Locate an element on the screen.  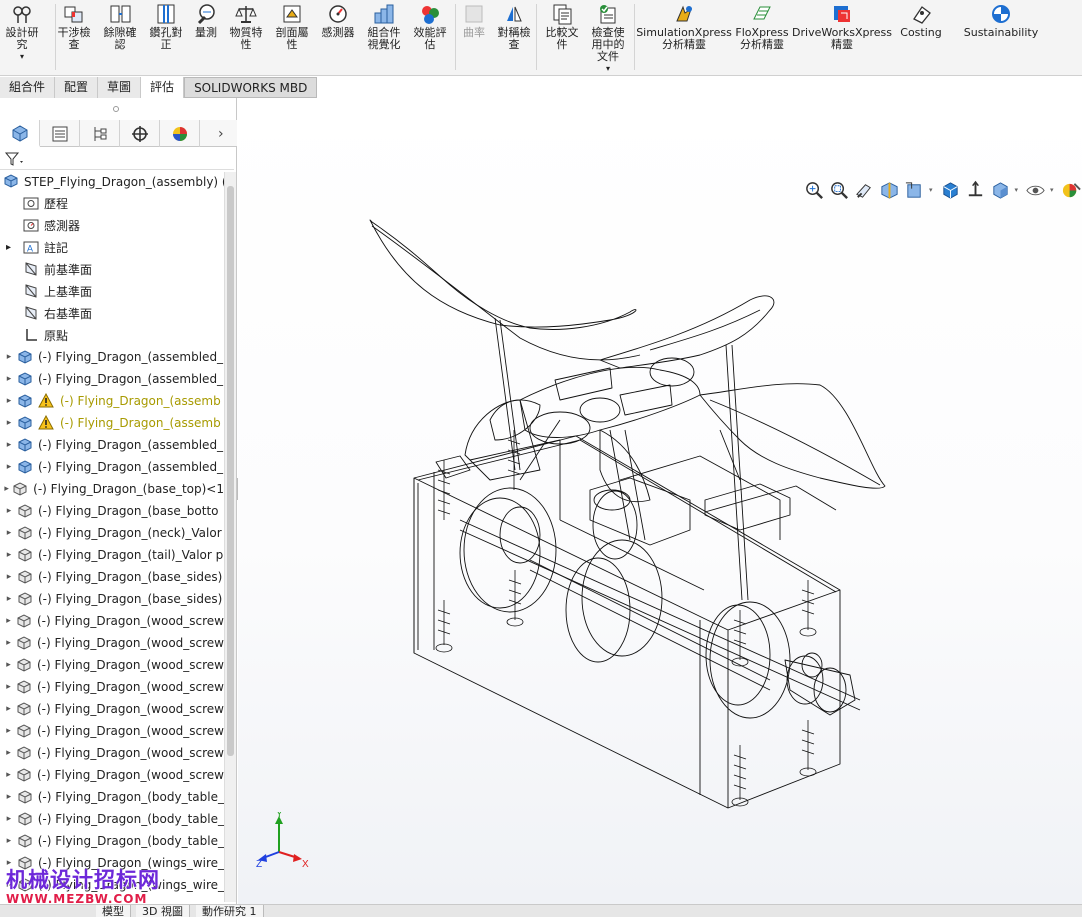
tree-root-assembly: STEP_Flying_Dragon_(assembly) (預 is located at coordinates (112, 181).